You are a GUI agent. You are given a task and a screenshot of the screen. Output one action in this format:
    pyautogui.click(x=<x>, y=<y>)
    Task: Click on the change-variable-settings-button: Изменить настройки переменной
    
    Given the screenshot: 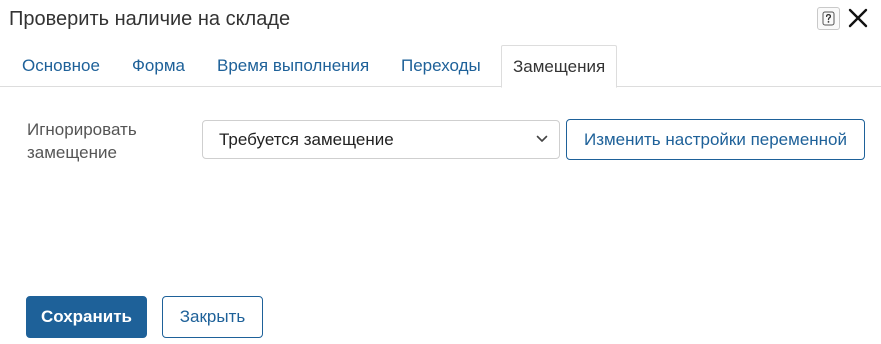 What is the action you would take?
    pyautogui.click(x=715, y=139)
    